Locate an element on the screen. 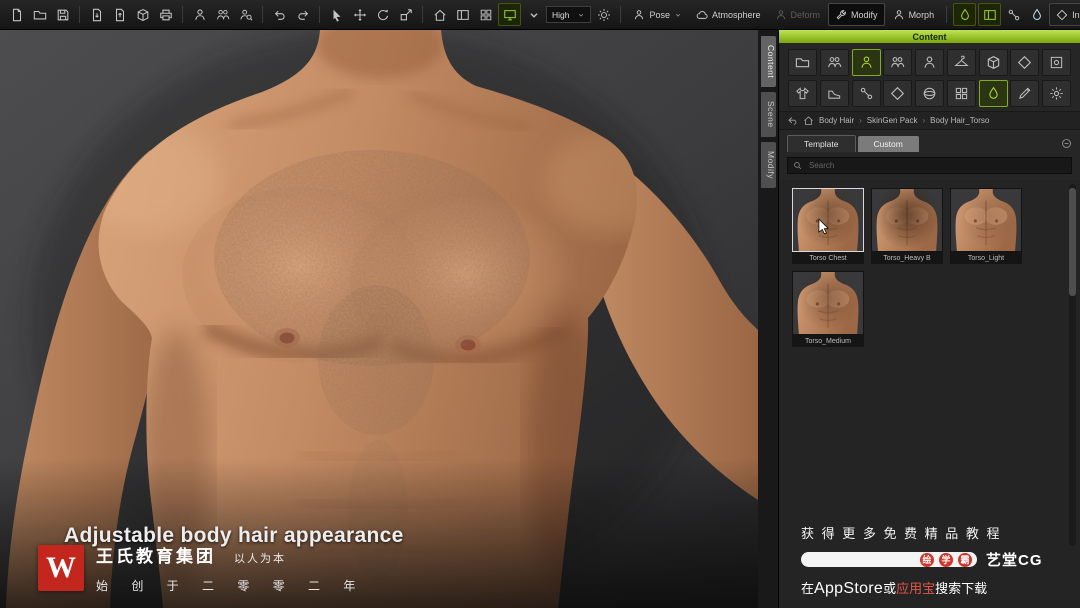  company-row: 王氏教育集团 以人为本 is located at coordinates (191, 554).